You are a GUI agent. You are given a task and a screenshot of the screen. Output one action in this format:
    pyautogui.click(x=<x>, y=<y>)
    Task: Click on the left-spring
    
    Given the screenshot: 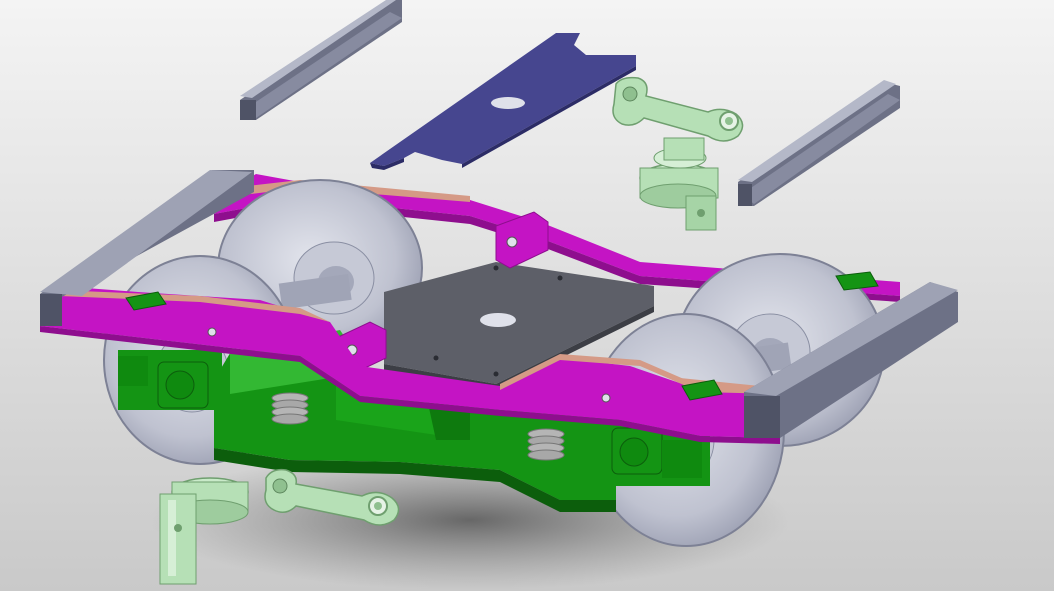 What is the action you would take?
    pyautogui.click(x=290, y=408)
    